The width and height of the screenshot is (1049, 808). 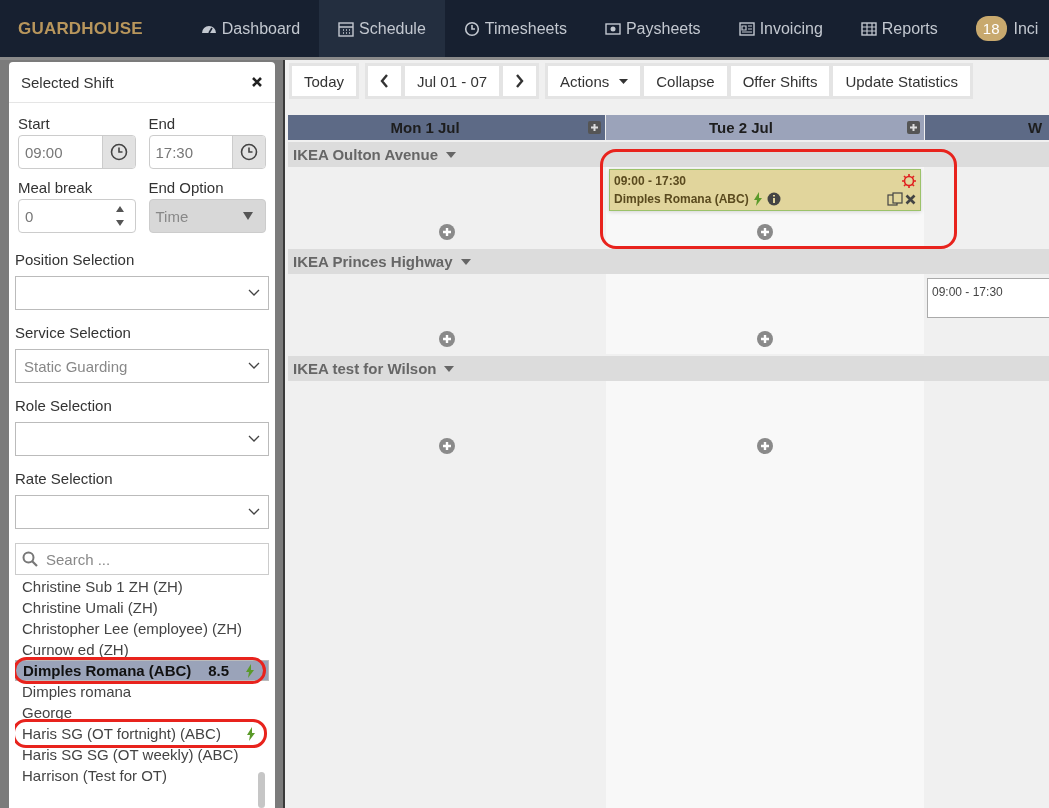 I want to click on employee-item: Christine Umali (ZH), so click(x=142, y=607).